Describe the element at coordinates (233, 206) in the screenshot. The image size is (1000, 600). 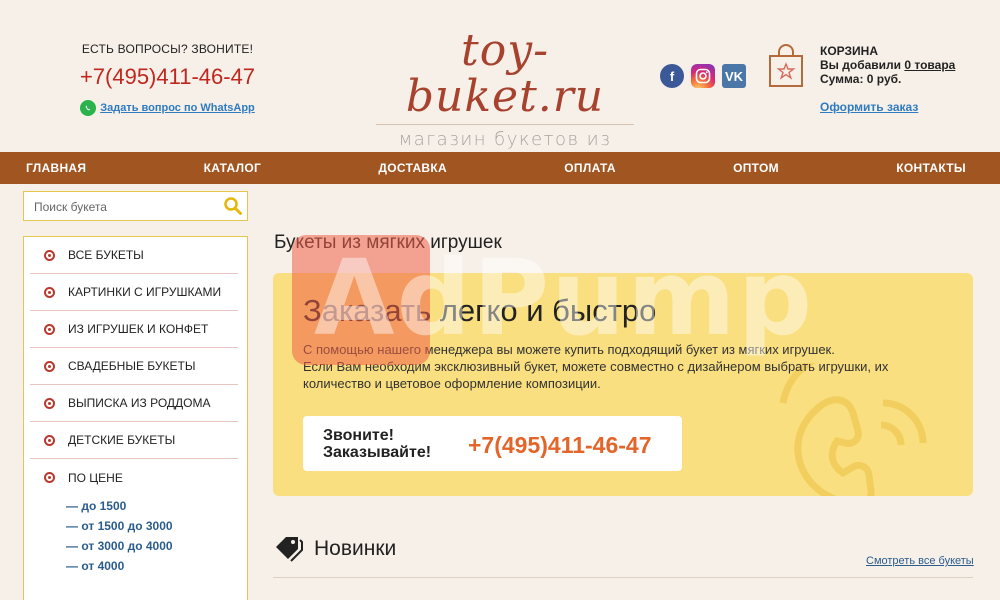
I see `search-icon` at that location.